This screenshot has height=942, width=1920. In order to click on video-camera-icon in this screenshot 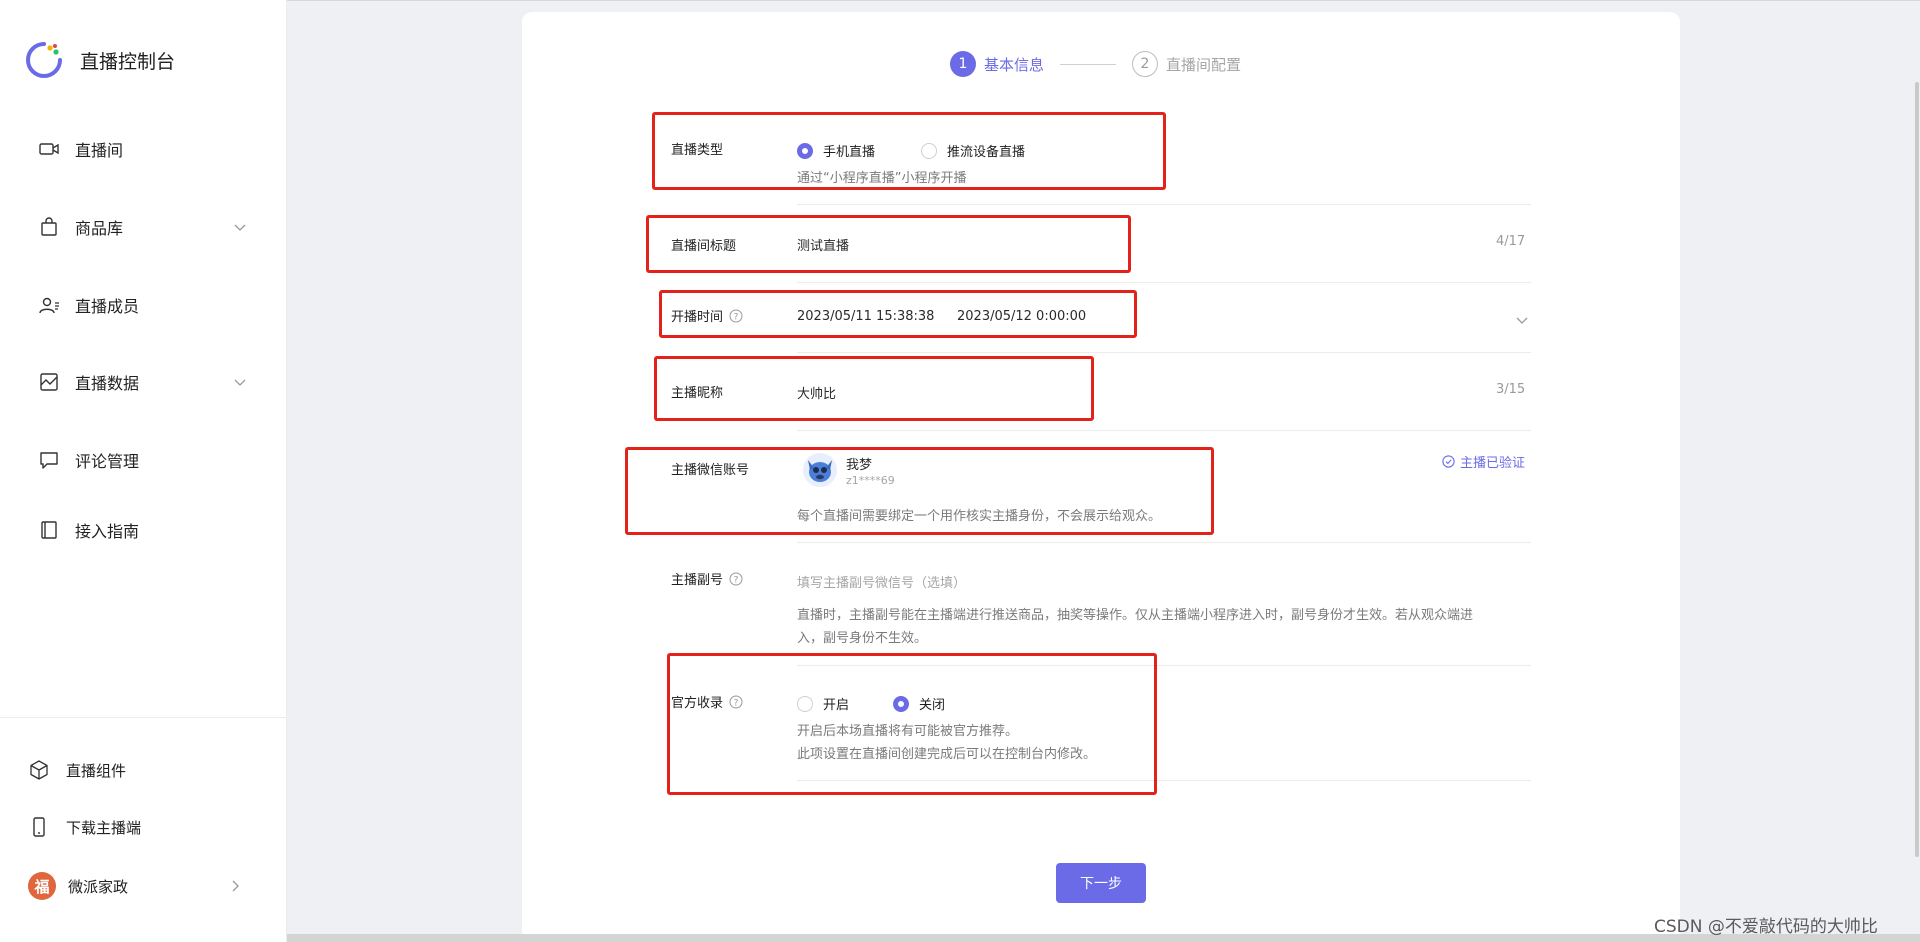, I will do `click(49, 149)`.